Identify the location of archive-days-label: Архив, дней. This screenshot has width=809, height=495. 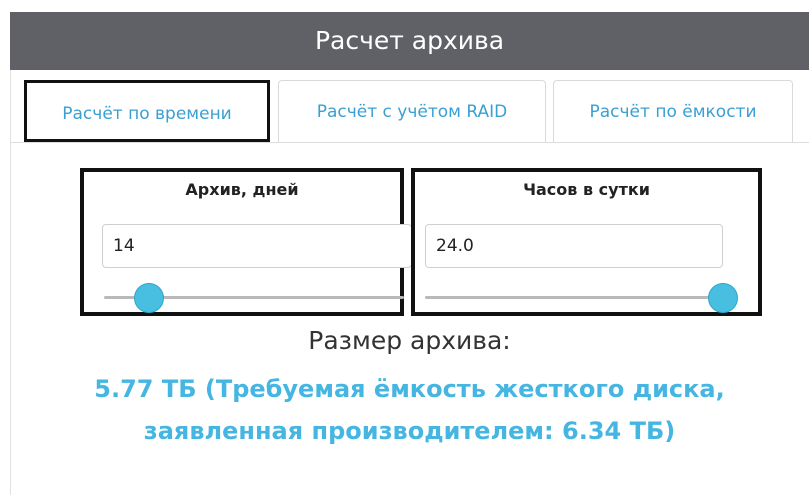
(242, 189).